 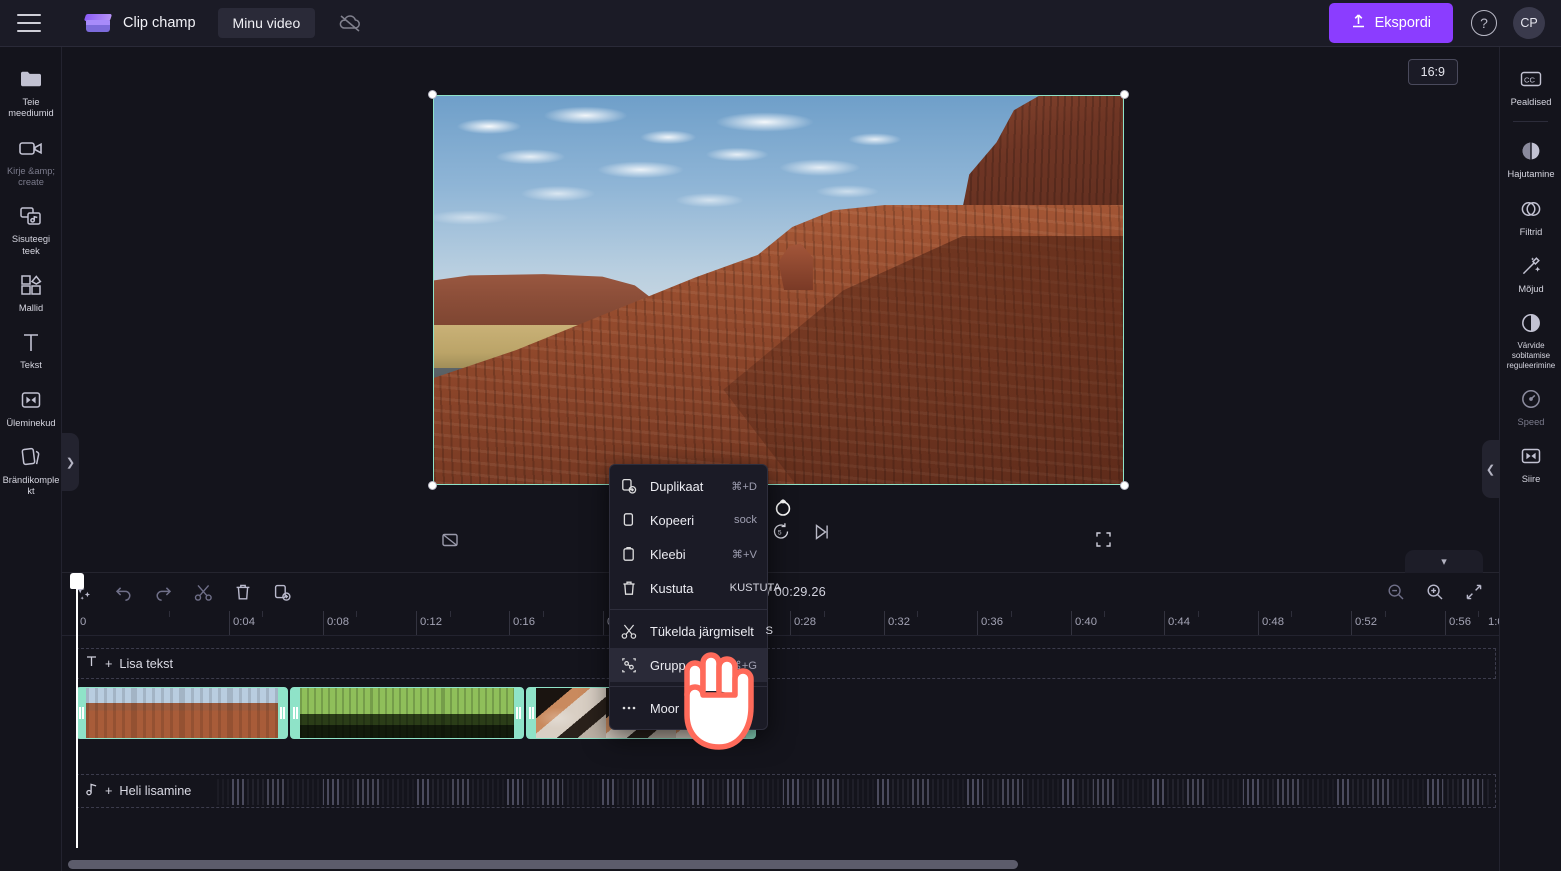 I want to click on rotate-handle-icon, so click(x=783, y=510).